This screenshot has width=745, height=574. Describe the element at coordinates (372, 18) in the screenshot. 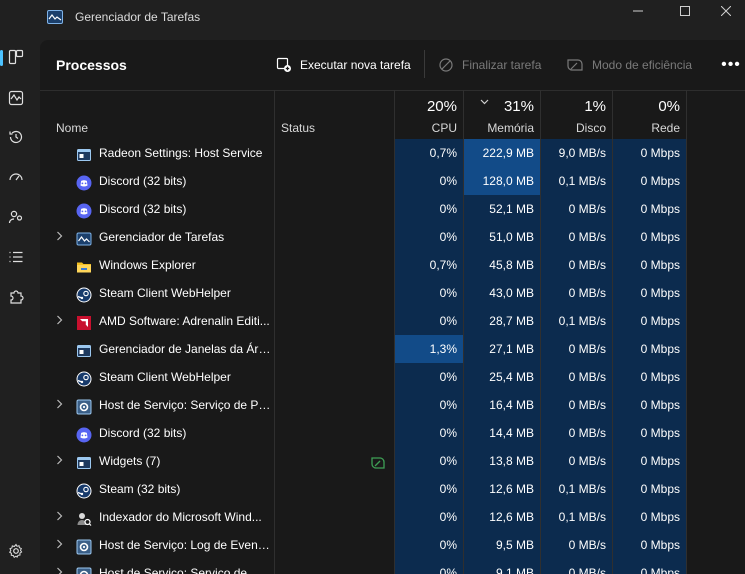

I see `title-bar: Gerenciador de Tarefas` at that location.